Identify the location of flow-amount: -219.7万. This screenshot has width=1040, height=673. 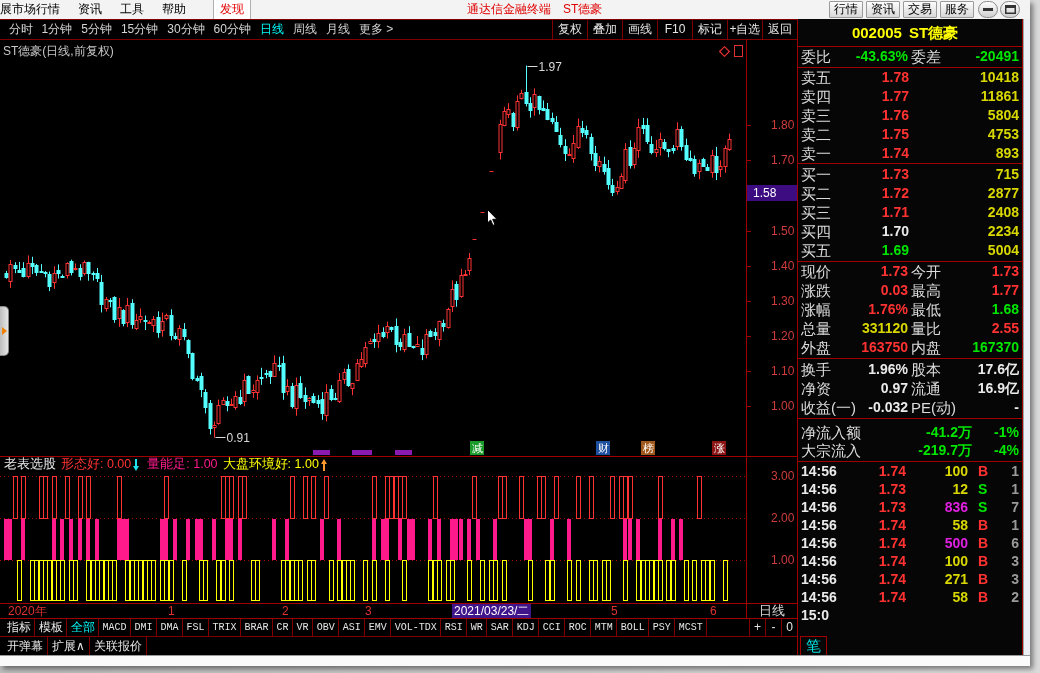
(944, 450).